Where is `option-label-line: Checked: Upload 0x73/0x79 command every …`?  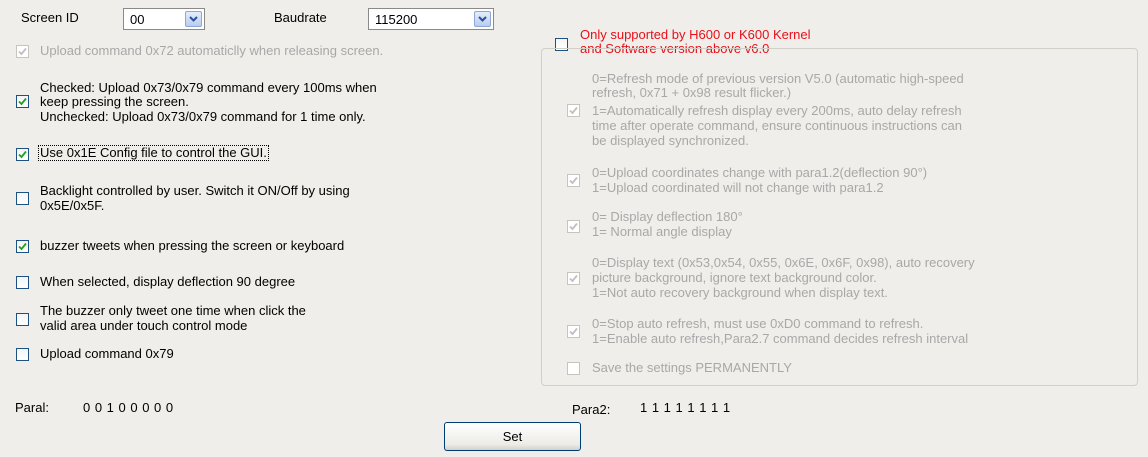 option-label-line: Checked: Upload 0x73/0x79 command every … is located at coordinates (208, 87).